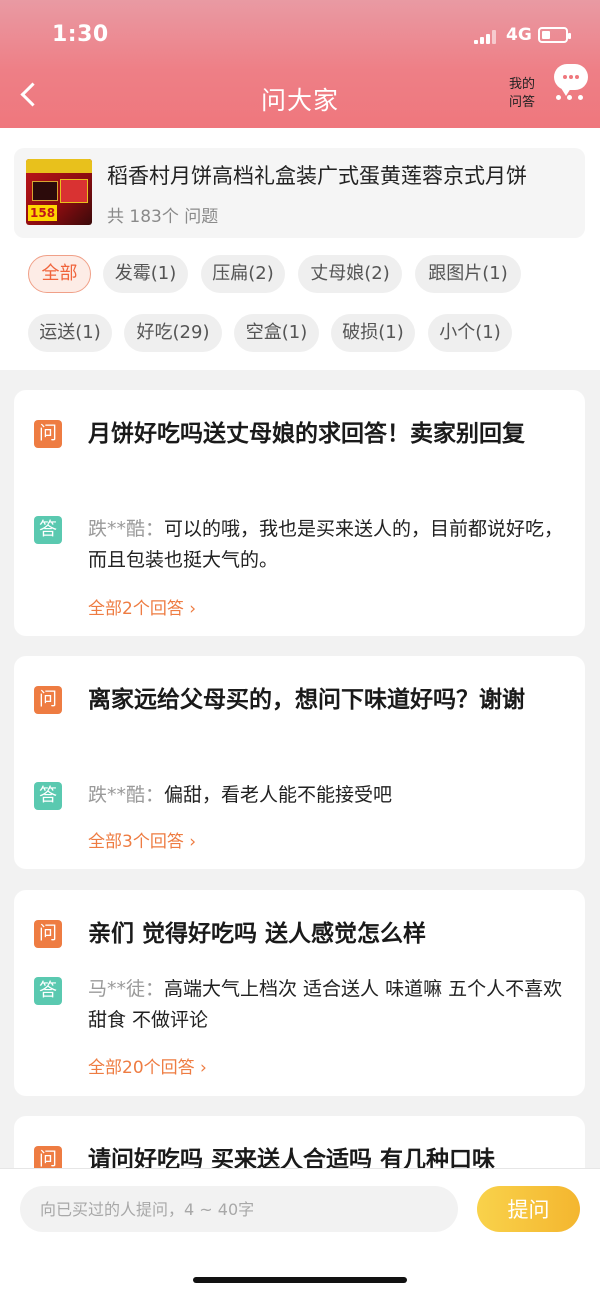 This screenshot has width=600, height=1298. What do you see at coordinates (306, 700) in the screenshot?
I see `question-text: 离家远给父母买的，想问下味道好吗？谢谢` at bounding box center [306, 700].